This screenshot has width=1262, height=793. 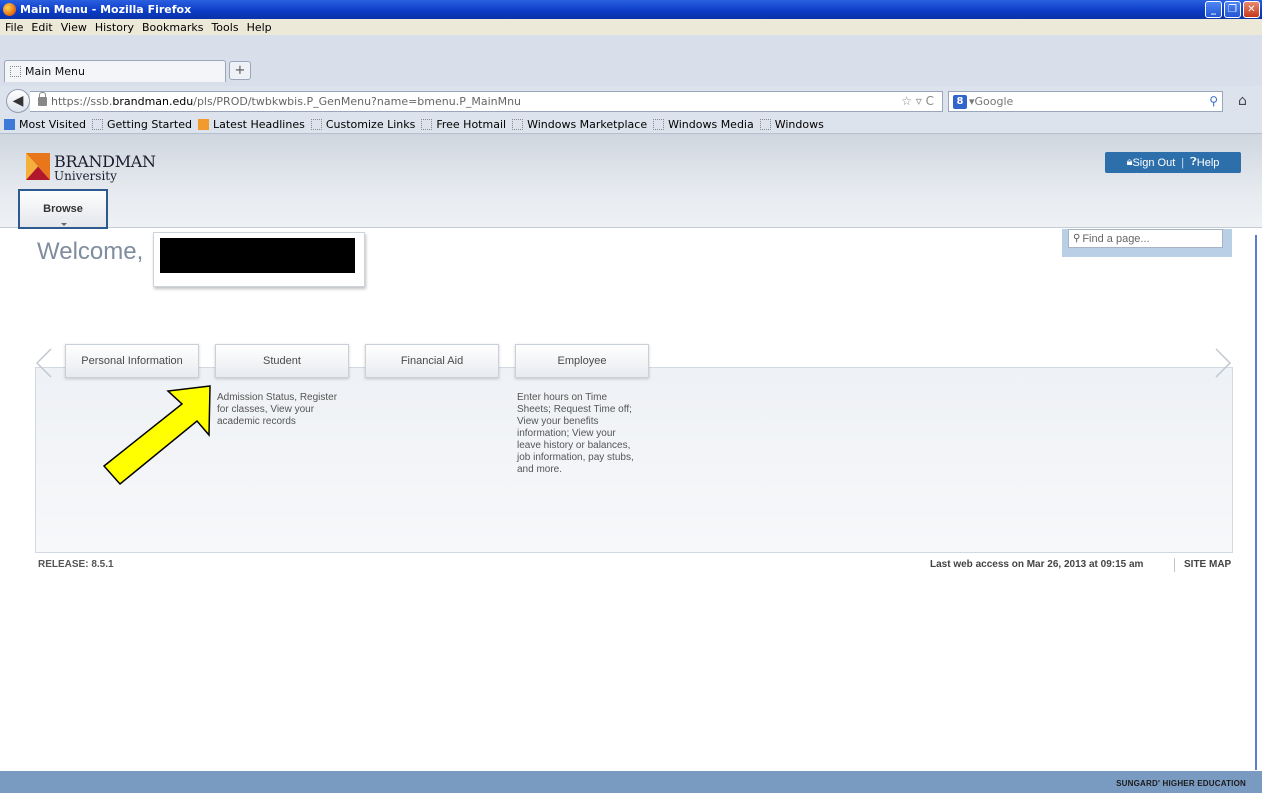 I want to click on google-icon: 8, so click(x=960, y=101).